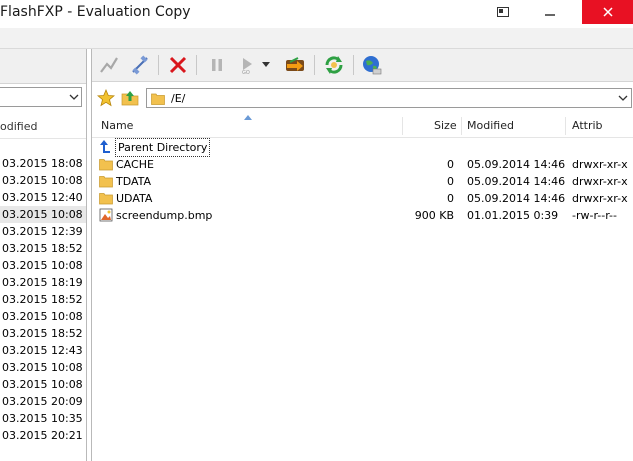  I want to click on connect-icon, so click(109, 65).